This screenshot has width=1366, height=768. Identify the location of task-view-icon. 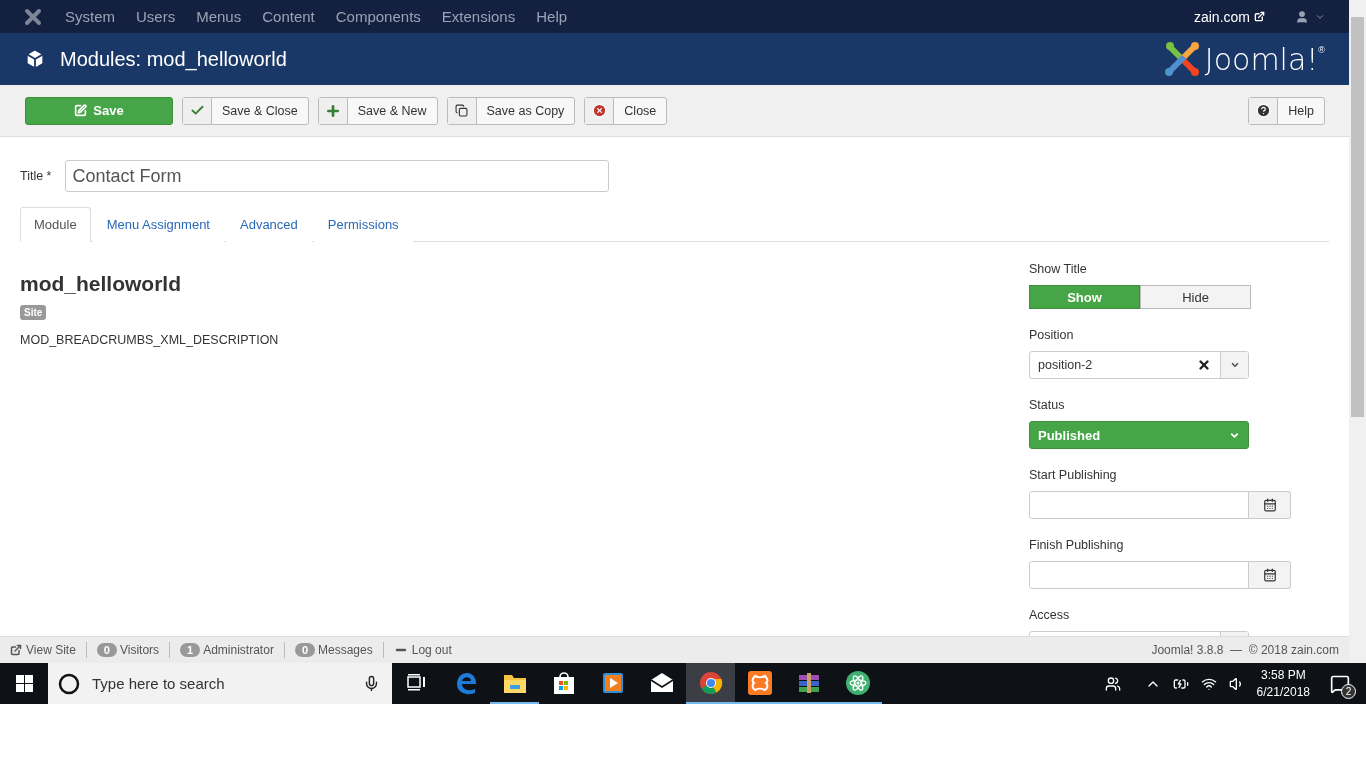
(416, 682).